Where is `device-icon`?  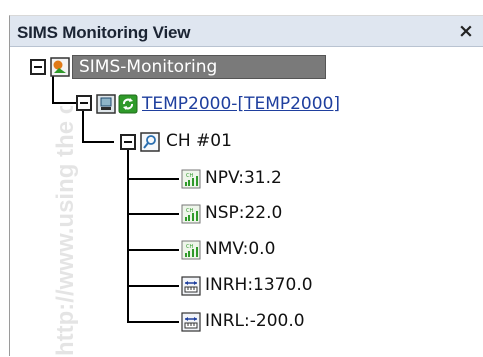 device-icon is located at coordinates (106, 104).